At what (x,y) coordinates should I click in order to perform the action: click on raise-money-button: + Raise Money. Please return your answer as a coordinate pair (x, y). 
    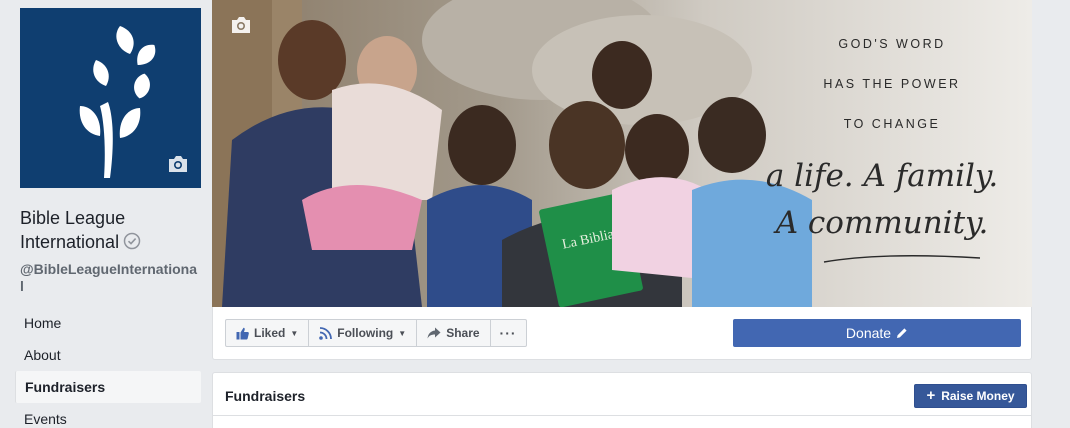
    Looking at the image, I should click on (970, 396).